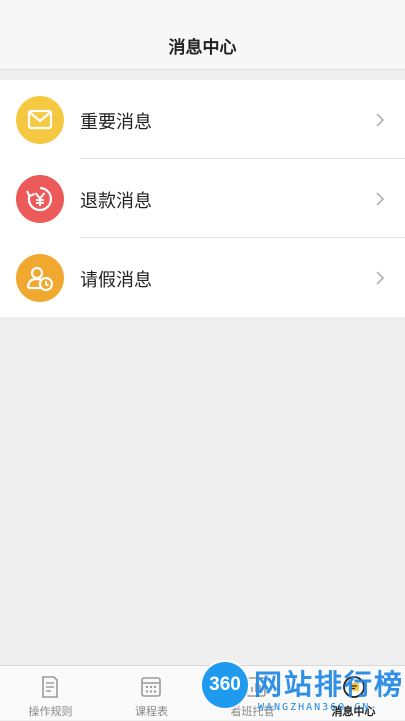 This screenshot has width=405, height=721. What do you see at coordinates (40, 278) in the screenshot?
I see `leave-user-clock-icon` at bounding box center [40, 278].